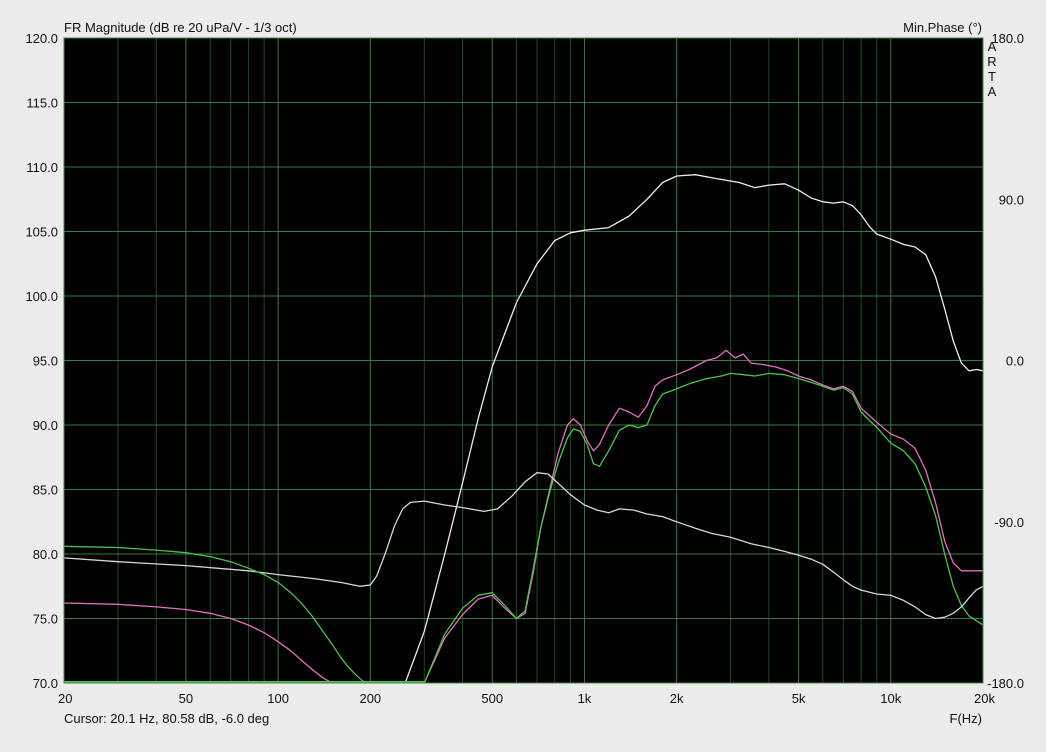 The image size is (1046, 752). I want to click on y2-tick-label: 0.0, so click(1015, 361).